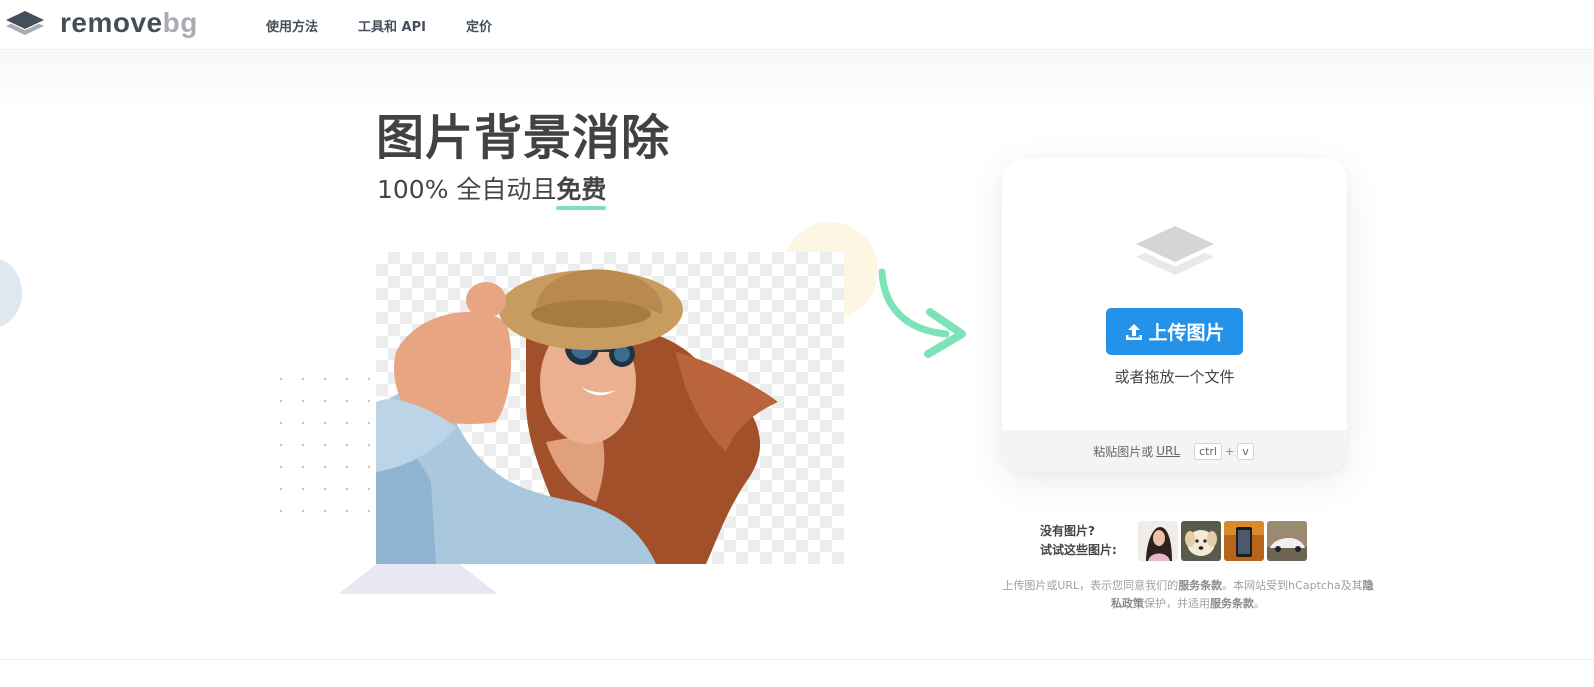 This screenshot has height=687, width=1594. Describe the element at coordinates (1078, 550) in the screenshot. I see `sample-line-2: 试试这些图片:` at that location.